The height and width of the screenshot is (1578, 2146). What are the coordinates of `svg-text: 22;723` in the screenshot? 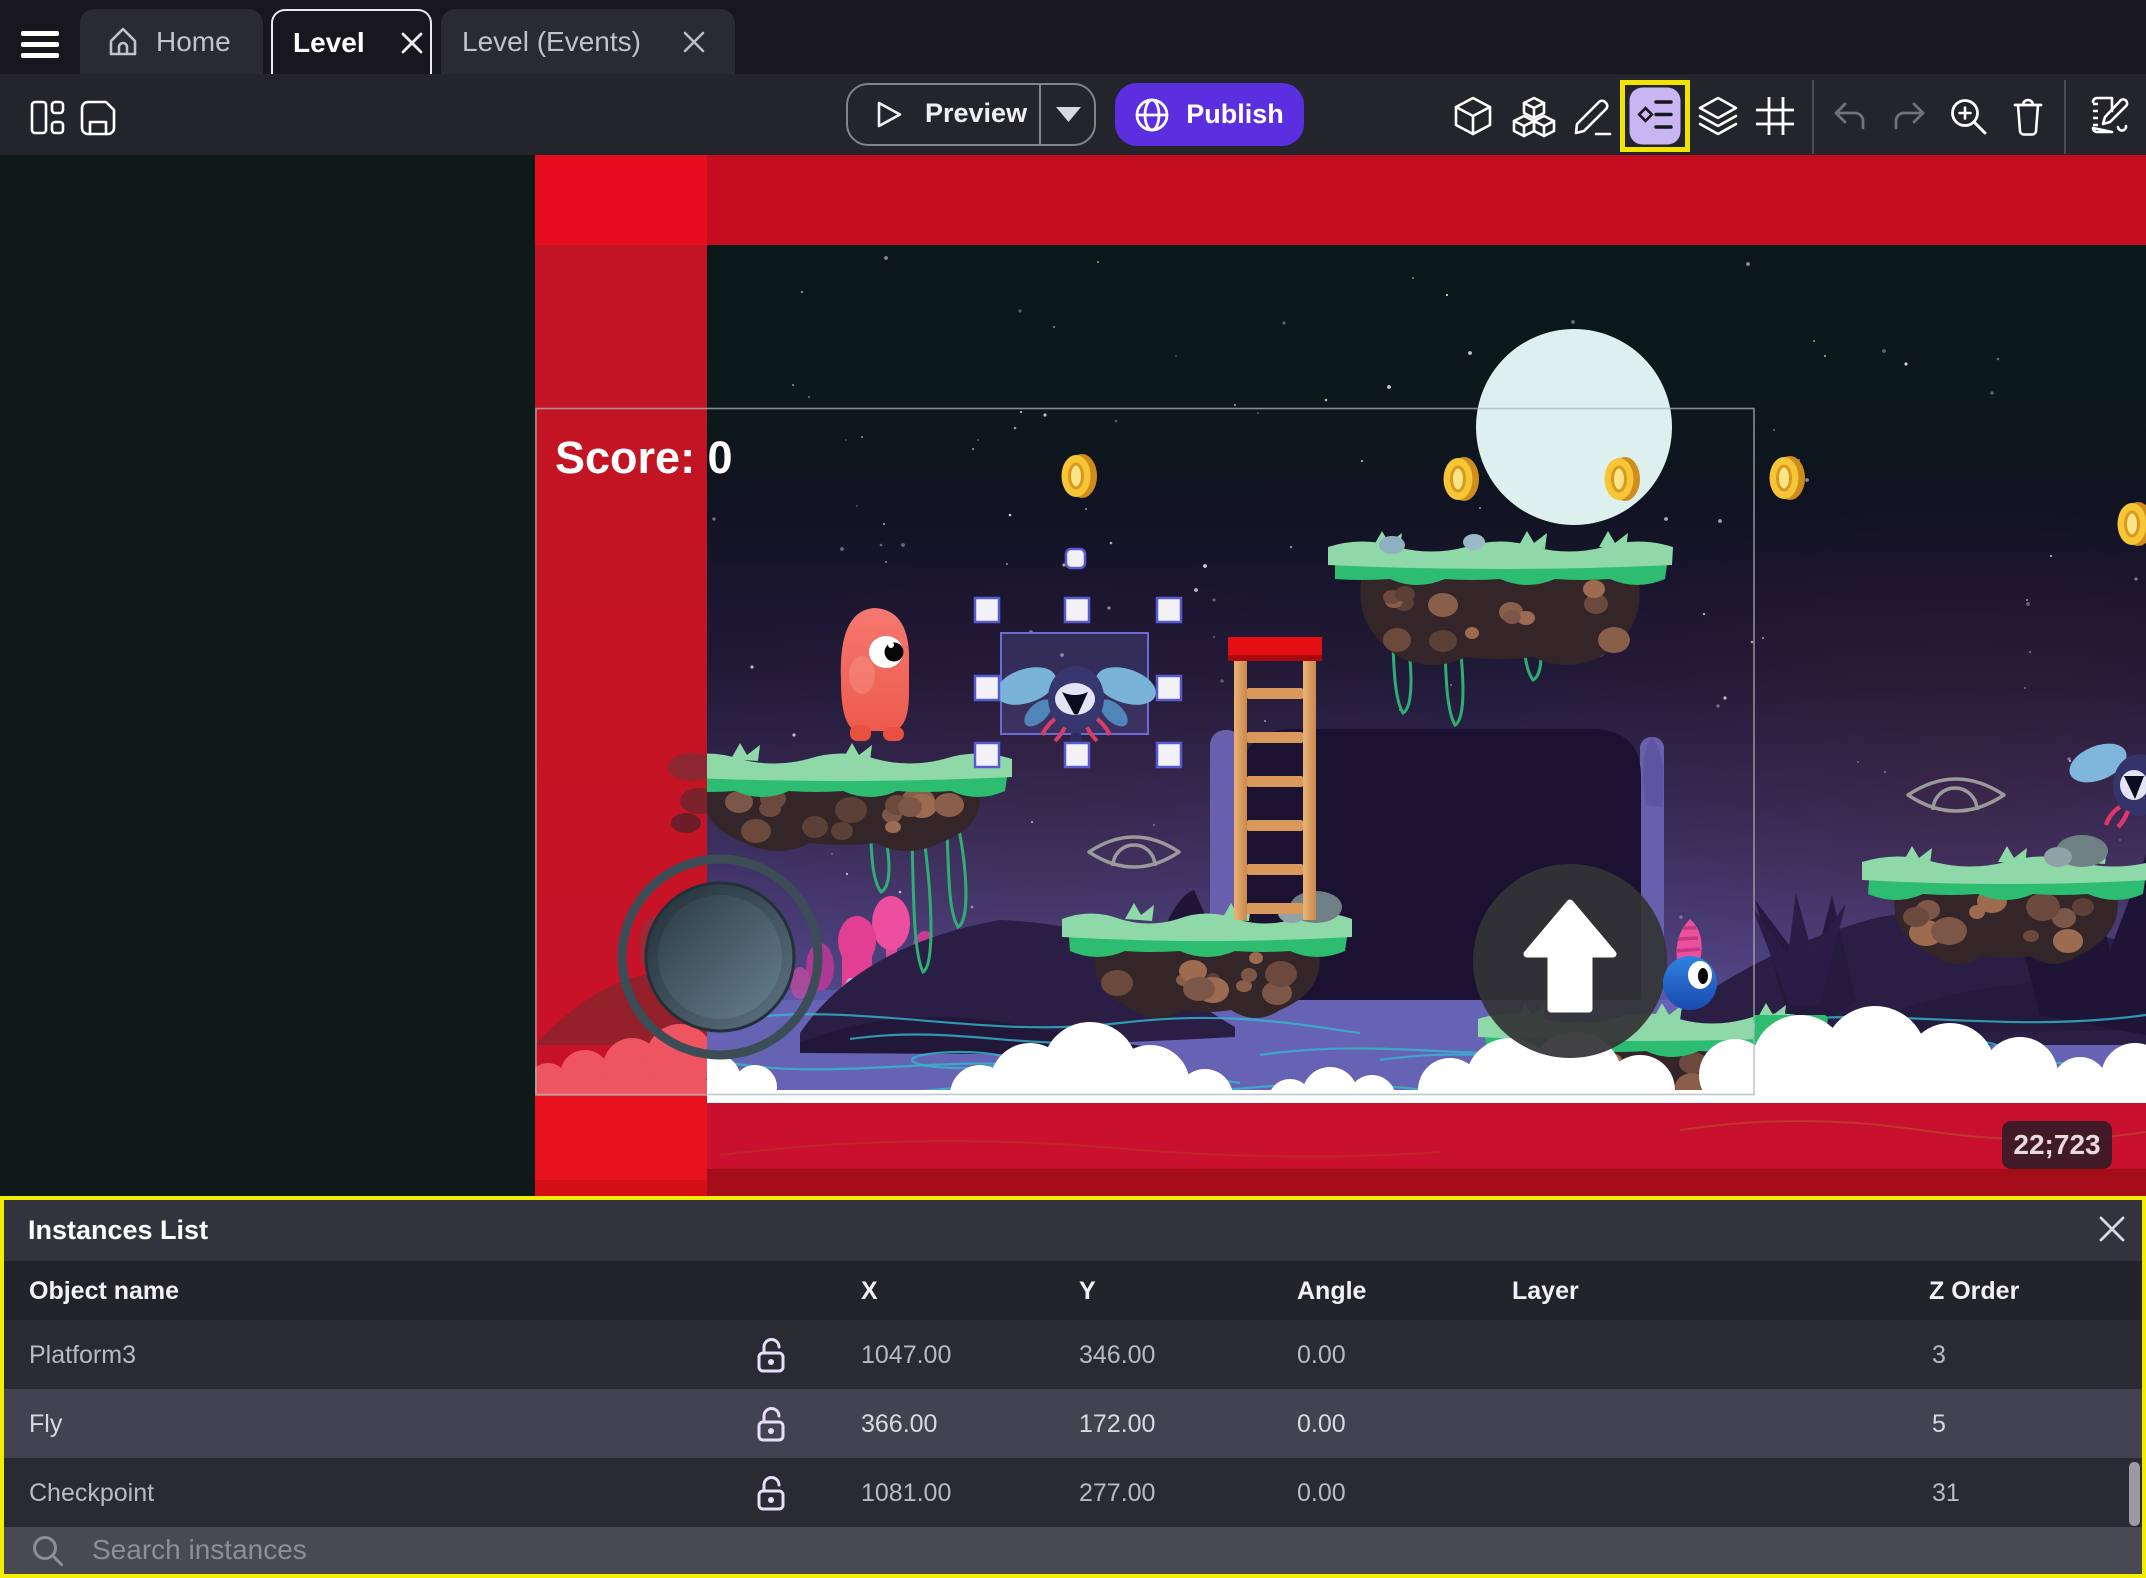 It's located at (2056, 1144).